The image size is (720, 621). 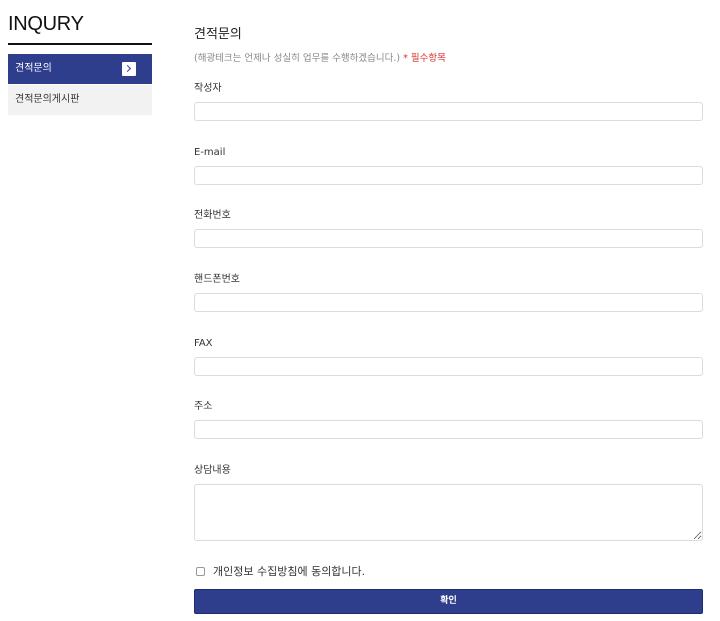 I want to click on form-subtitle: (해광테크는 언제나 성실히 업무를 수행하겠습니다.) * 필수항목, so click(x=449, y=59).